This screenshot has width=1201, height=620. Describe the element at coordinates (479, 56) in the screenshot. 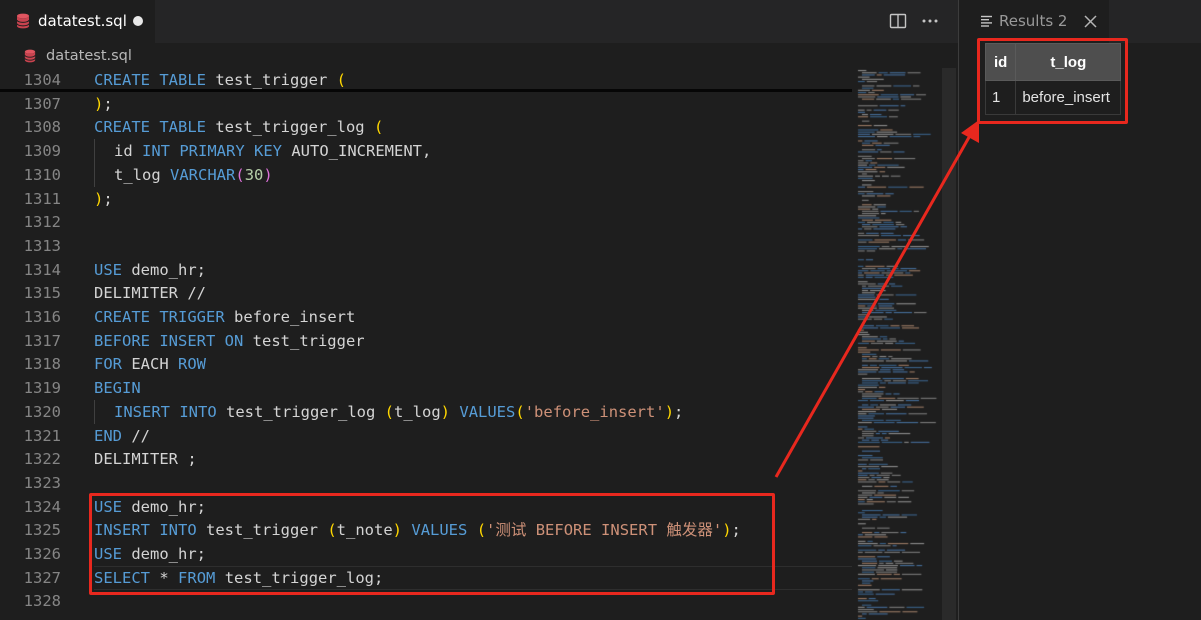

I see `breadcrumb: datatest.sql` at that location.